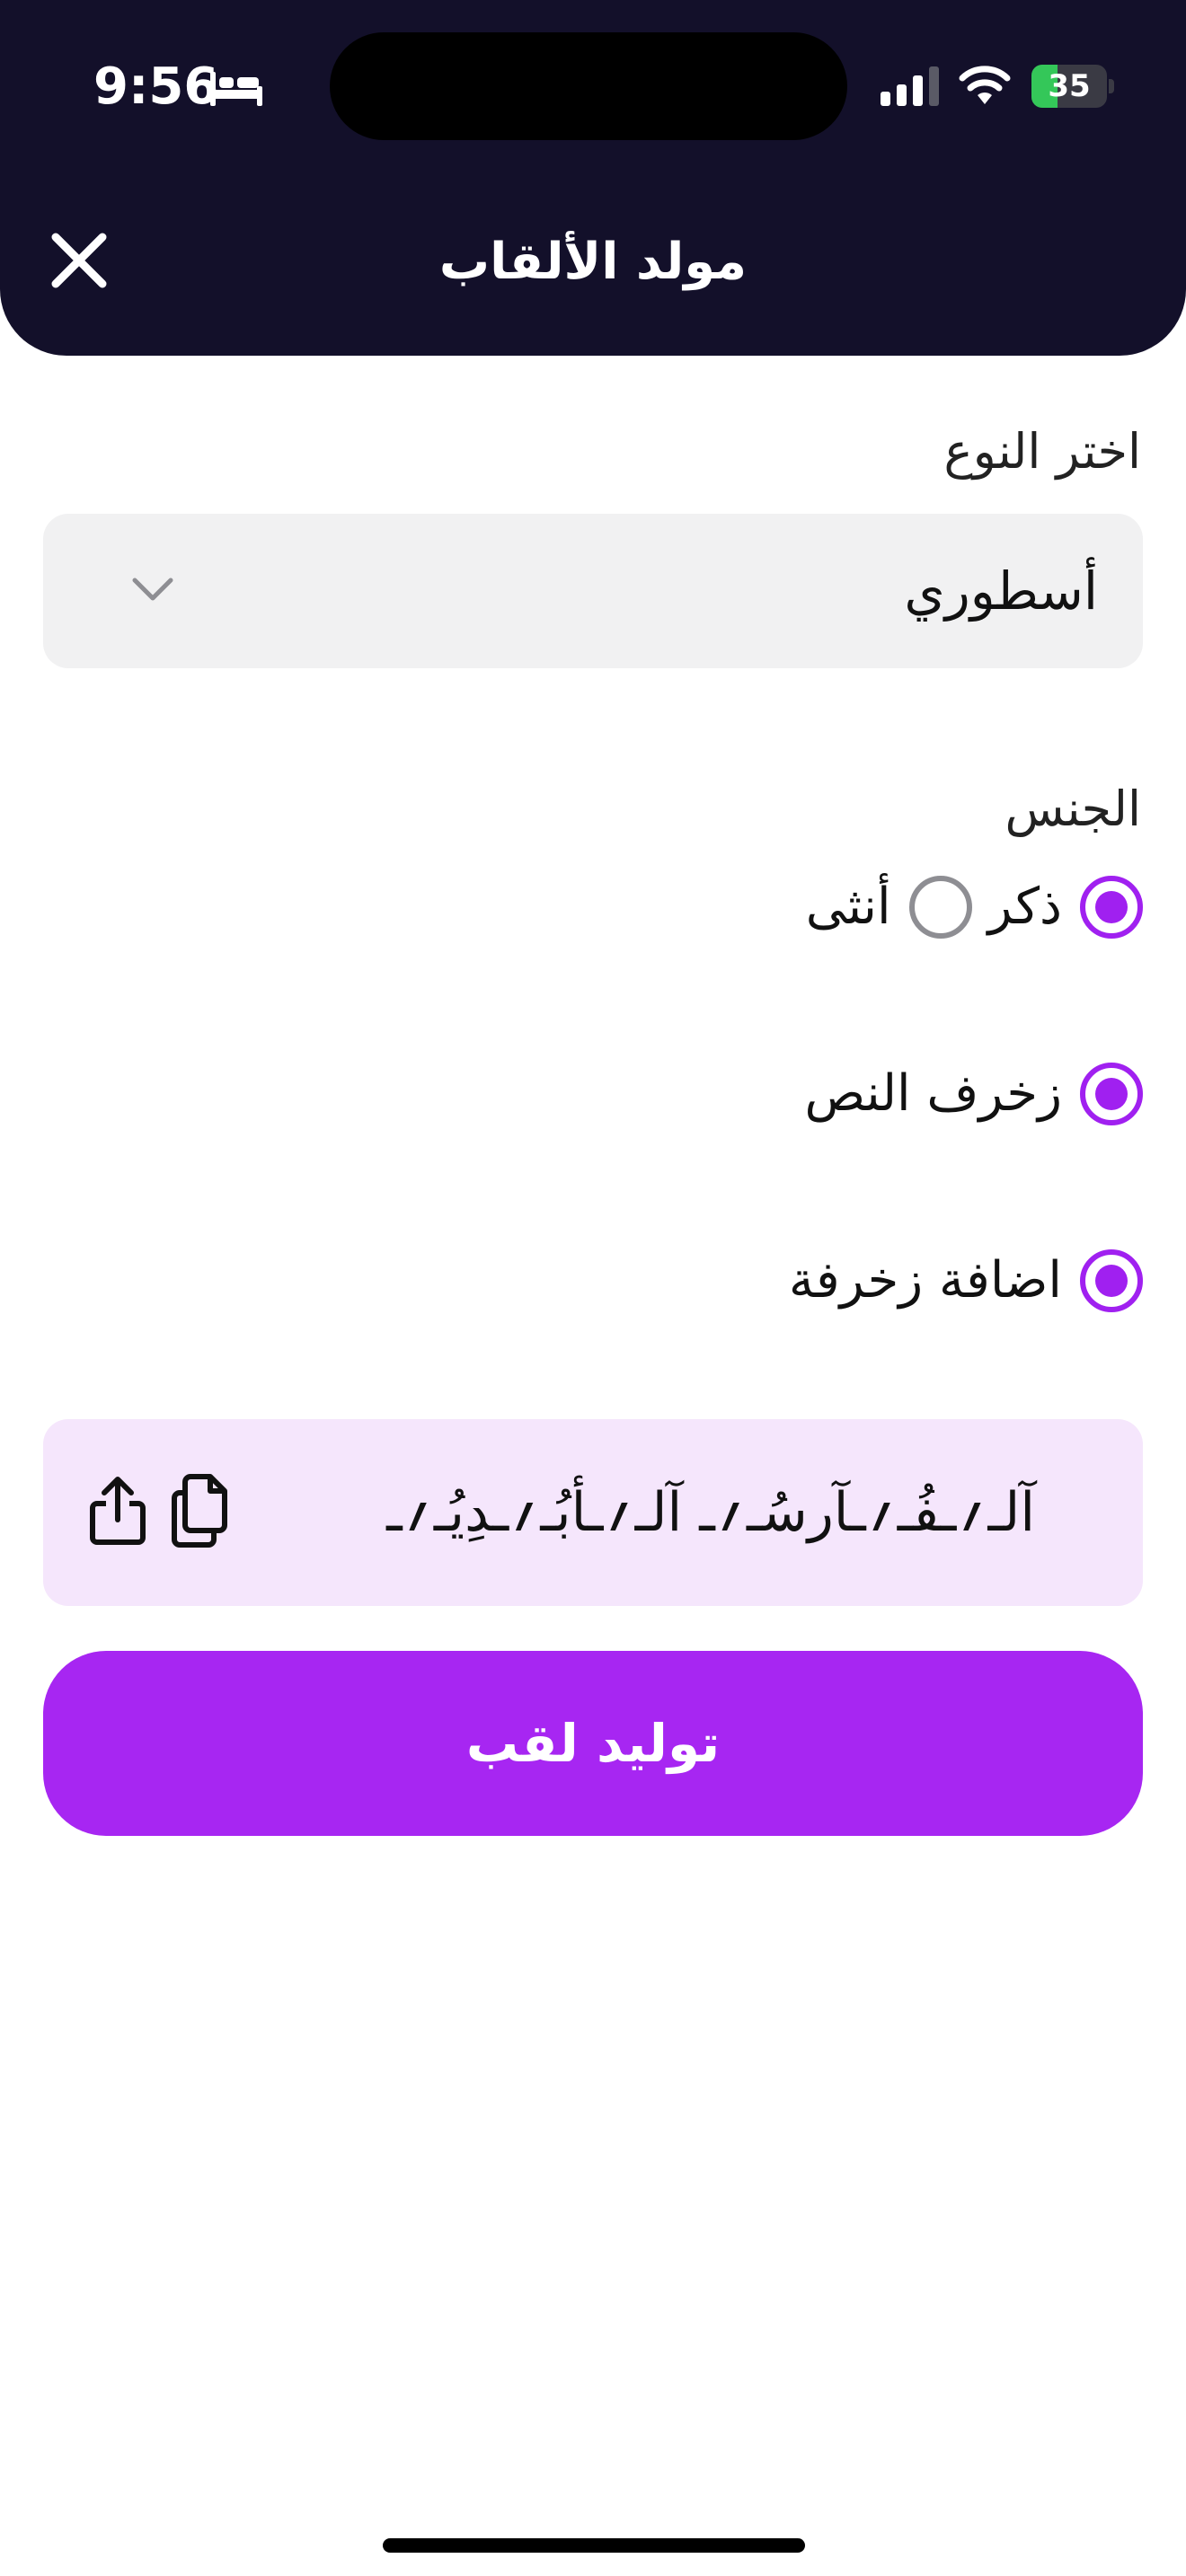  Describe the element at coordinates (1026, 907) in the screenshot. I see `gender-male-label: ذكر` at that location.